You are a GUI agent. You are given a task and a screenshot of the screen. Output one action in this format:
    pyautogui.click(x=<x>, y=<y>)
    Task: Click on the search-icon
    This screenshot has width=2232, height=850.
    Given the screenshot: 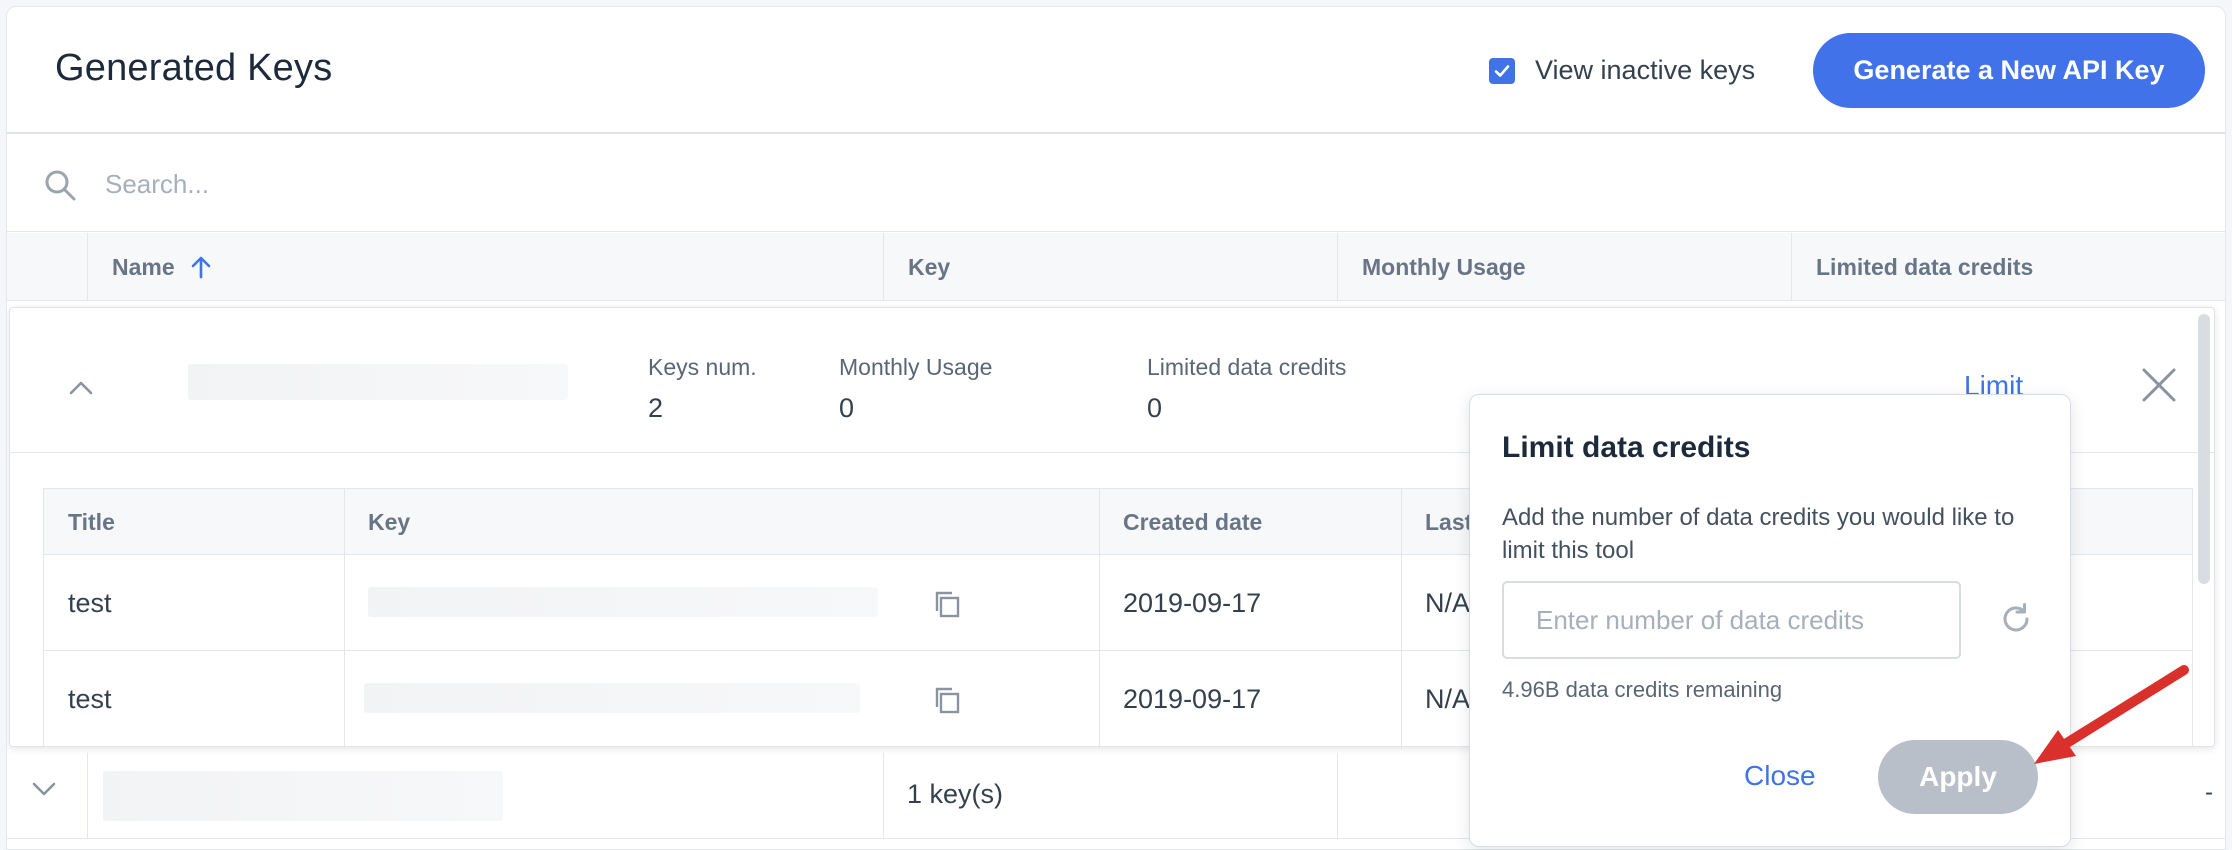 What is the action you would take?
    pyautogui.click(x=60, y=185)
    